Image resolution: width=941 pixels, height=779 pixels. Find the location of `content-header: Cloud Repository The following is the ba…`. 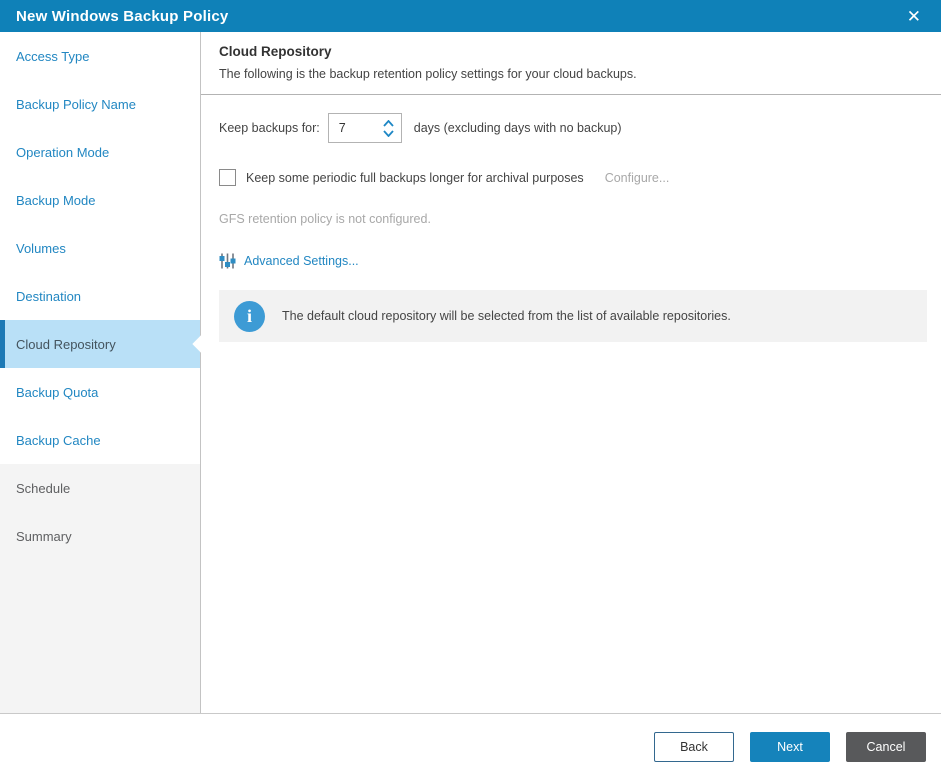

content-header: Cloud Repository The following is the ba… is located at coordinates (571, 63).